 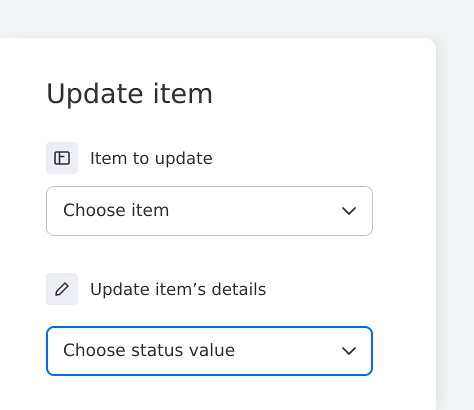 What do you see at coordinates (62, 158) in the screenshot?
I see `panel-icon` at bounding box center [62, 158].